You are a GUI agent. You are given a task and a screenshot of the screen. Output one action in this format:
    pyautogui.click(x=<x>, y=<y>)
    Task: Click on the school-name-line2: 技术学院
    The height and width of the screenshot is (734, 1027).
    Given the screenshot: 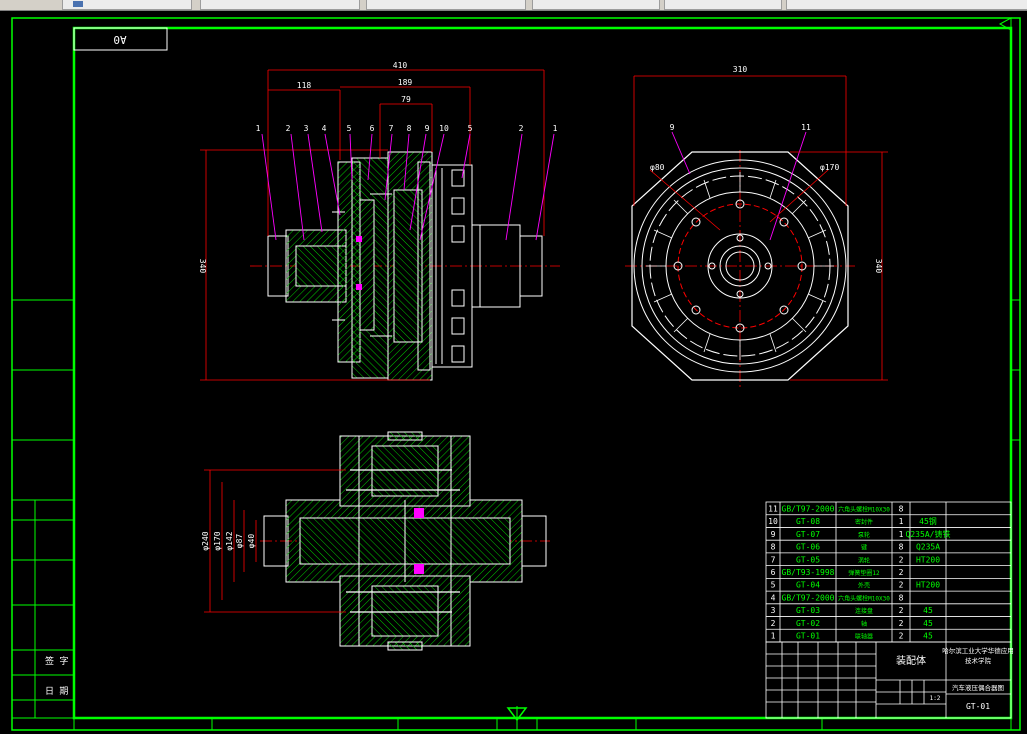 What is the action you would take?
    pyautogui.click(x=978, y=660)
    